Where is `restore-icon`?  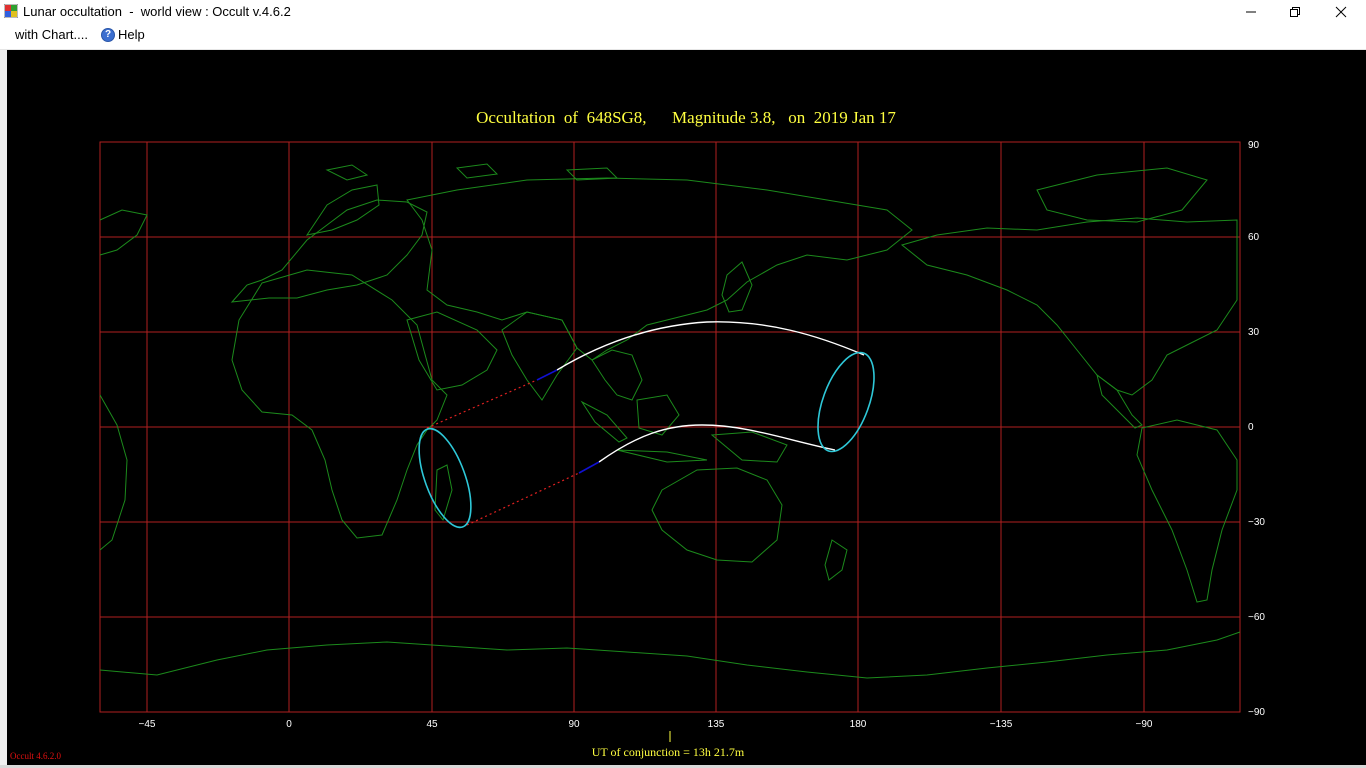 restore-icon is located at coordinates (1295, 11).